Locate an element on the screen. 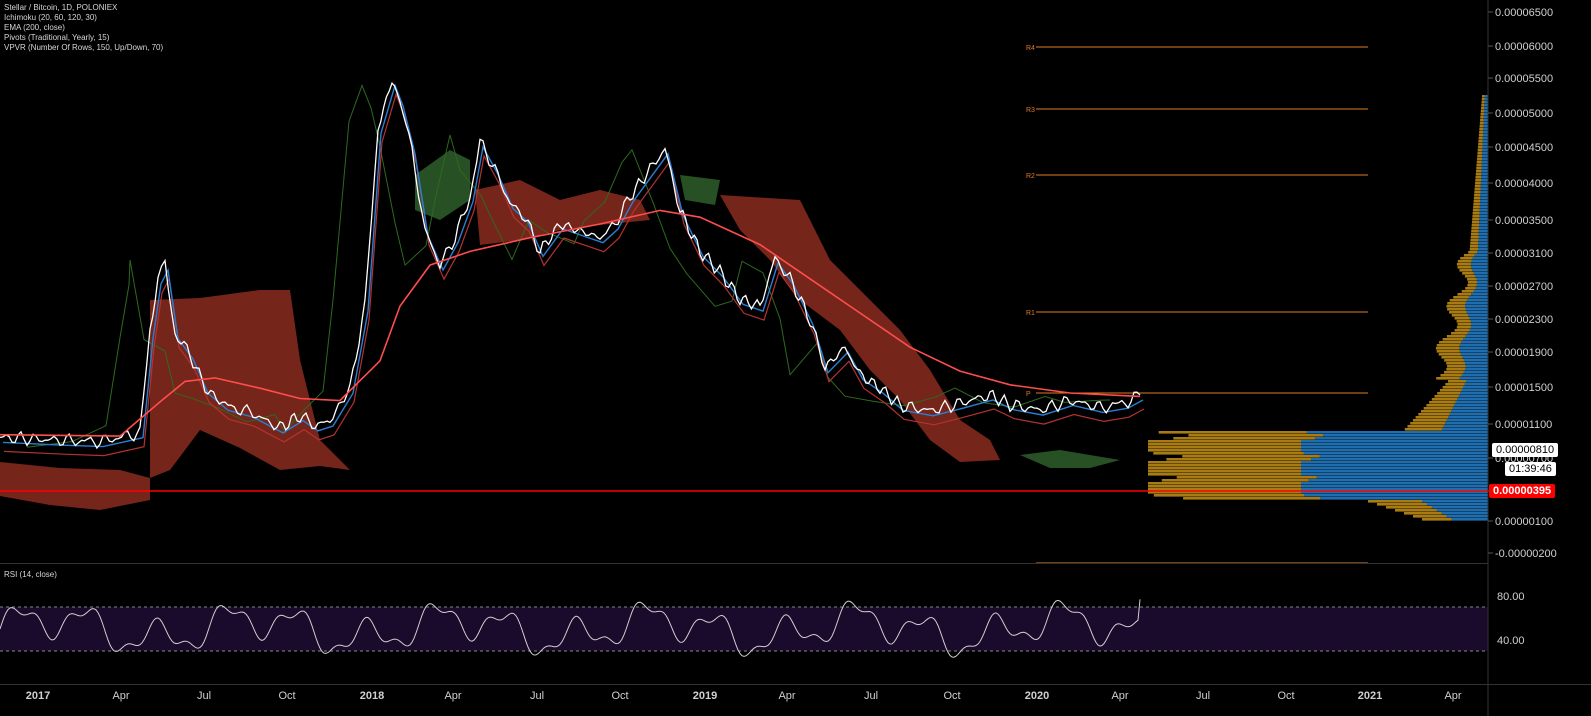 This screenshot has height=716, width=1591. pivot-label-r3: R3 is located at coordinates (1030, 110).